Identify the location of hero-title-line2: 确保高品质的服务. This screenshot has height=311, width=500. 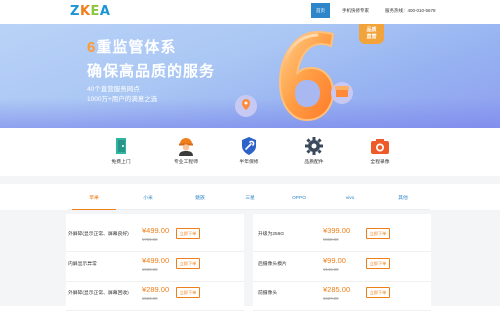
(151, 71).